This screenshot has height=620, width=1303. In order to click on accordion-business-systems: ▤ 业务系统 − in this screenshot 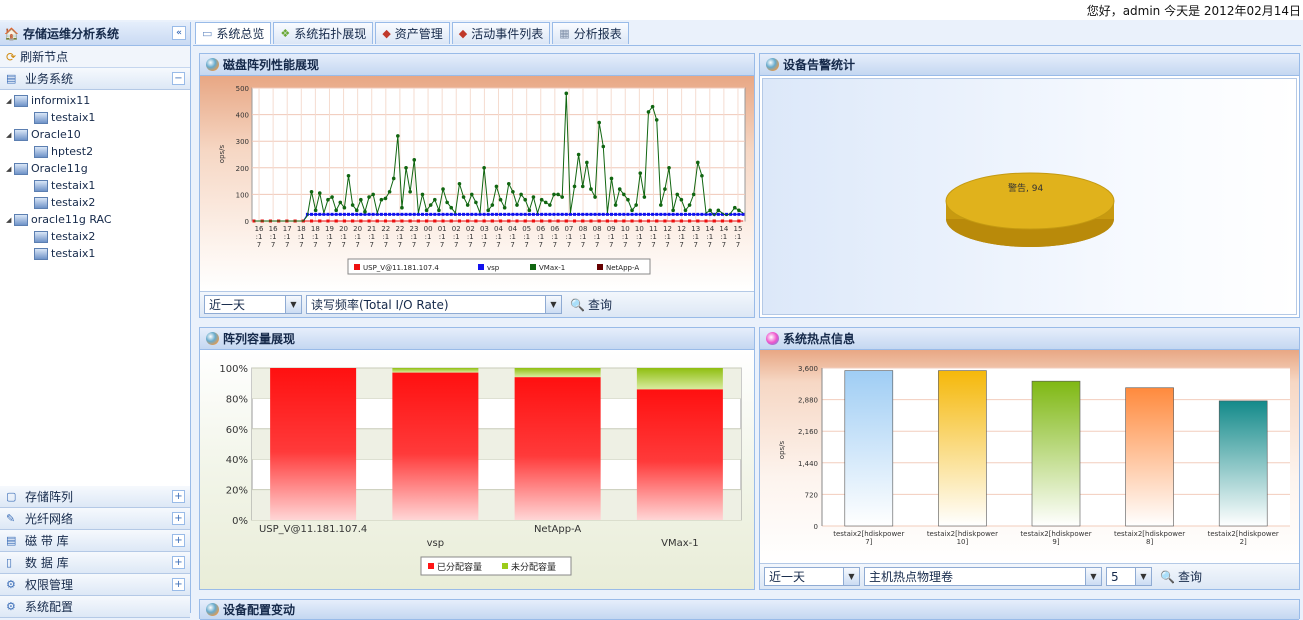, I will do `click(95, 79)`.